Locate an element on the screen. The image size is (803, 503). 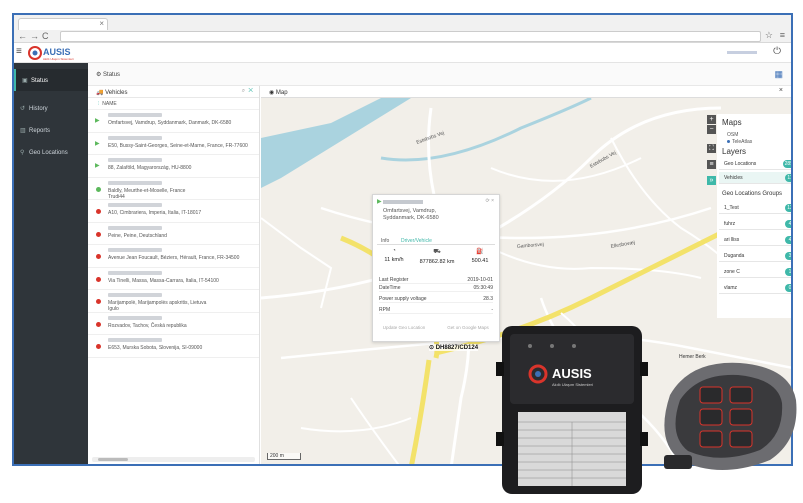
popup-links: Update Geo Location Get on Google Maps is located at coordinates (436, 332).